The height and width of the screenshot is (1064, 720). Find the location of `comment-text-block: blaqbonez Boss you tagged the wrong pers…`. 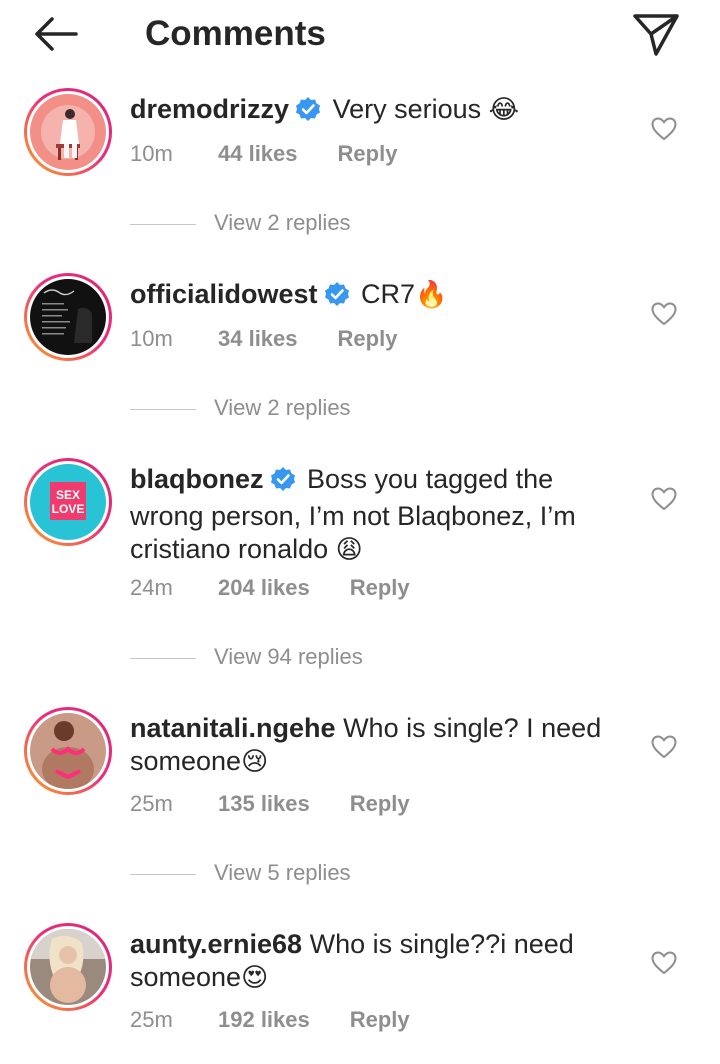

comment-text-block: blaqbonez Boss you tagged the wrong pers… is located at coordinates (370, 514).